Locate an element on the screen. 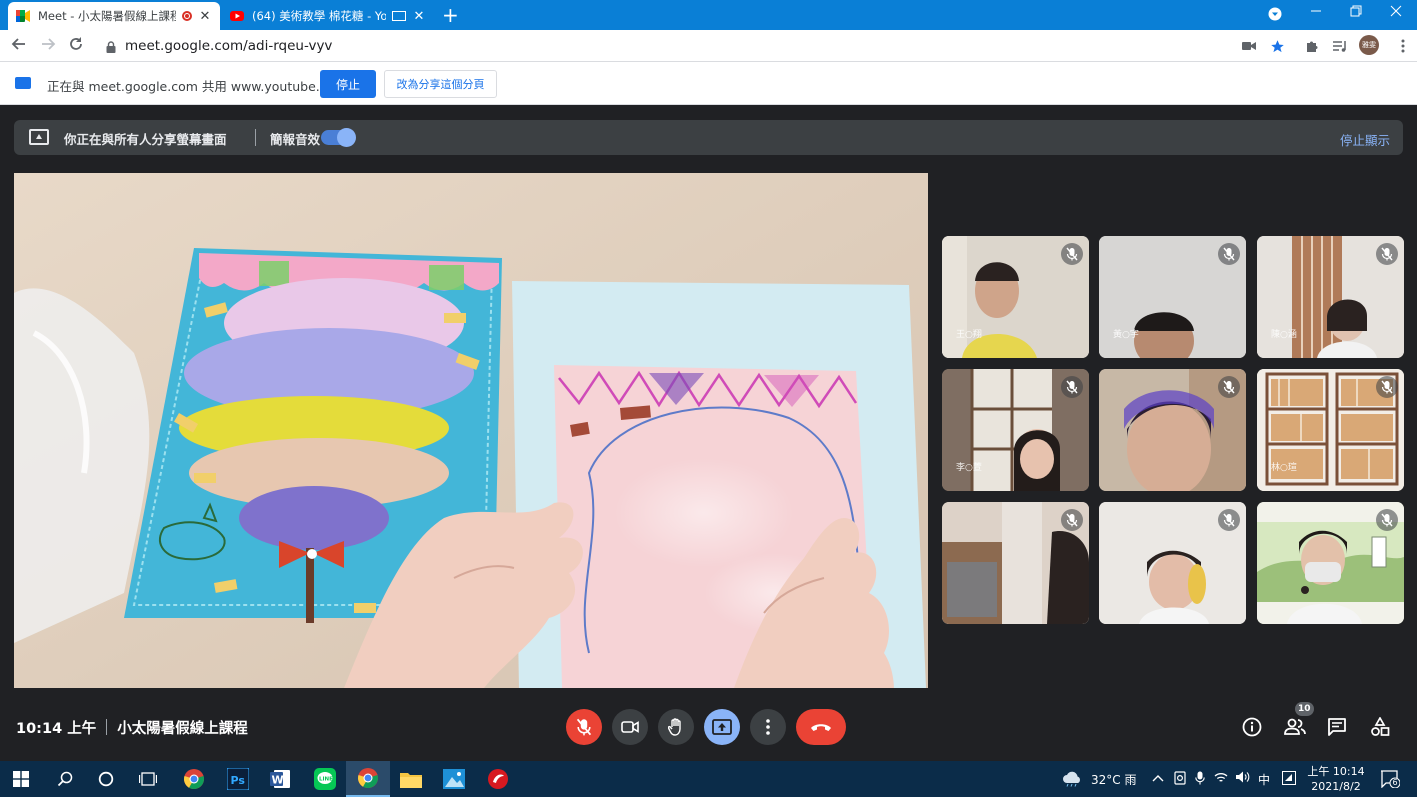 The height and width of the screenshot is (797, 1417). reload-icon is located at coordinates (76, 46).